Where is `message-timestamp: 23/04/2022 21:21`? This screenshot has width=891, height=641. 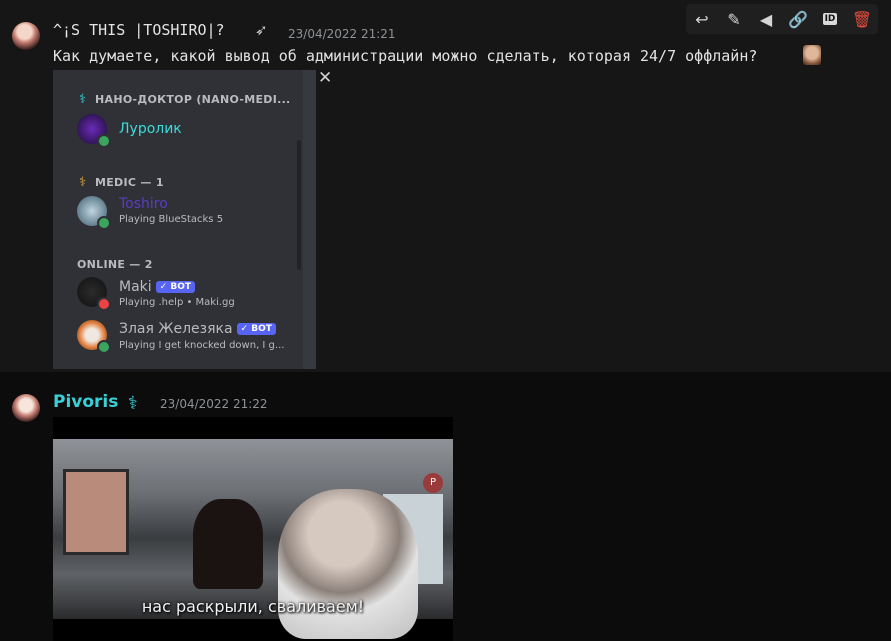
message-timestamp: 23/04/2022 21:21 is located at coordinates (342, 34).